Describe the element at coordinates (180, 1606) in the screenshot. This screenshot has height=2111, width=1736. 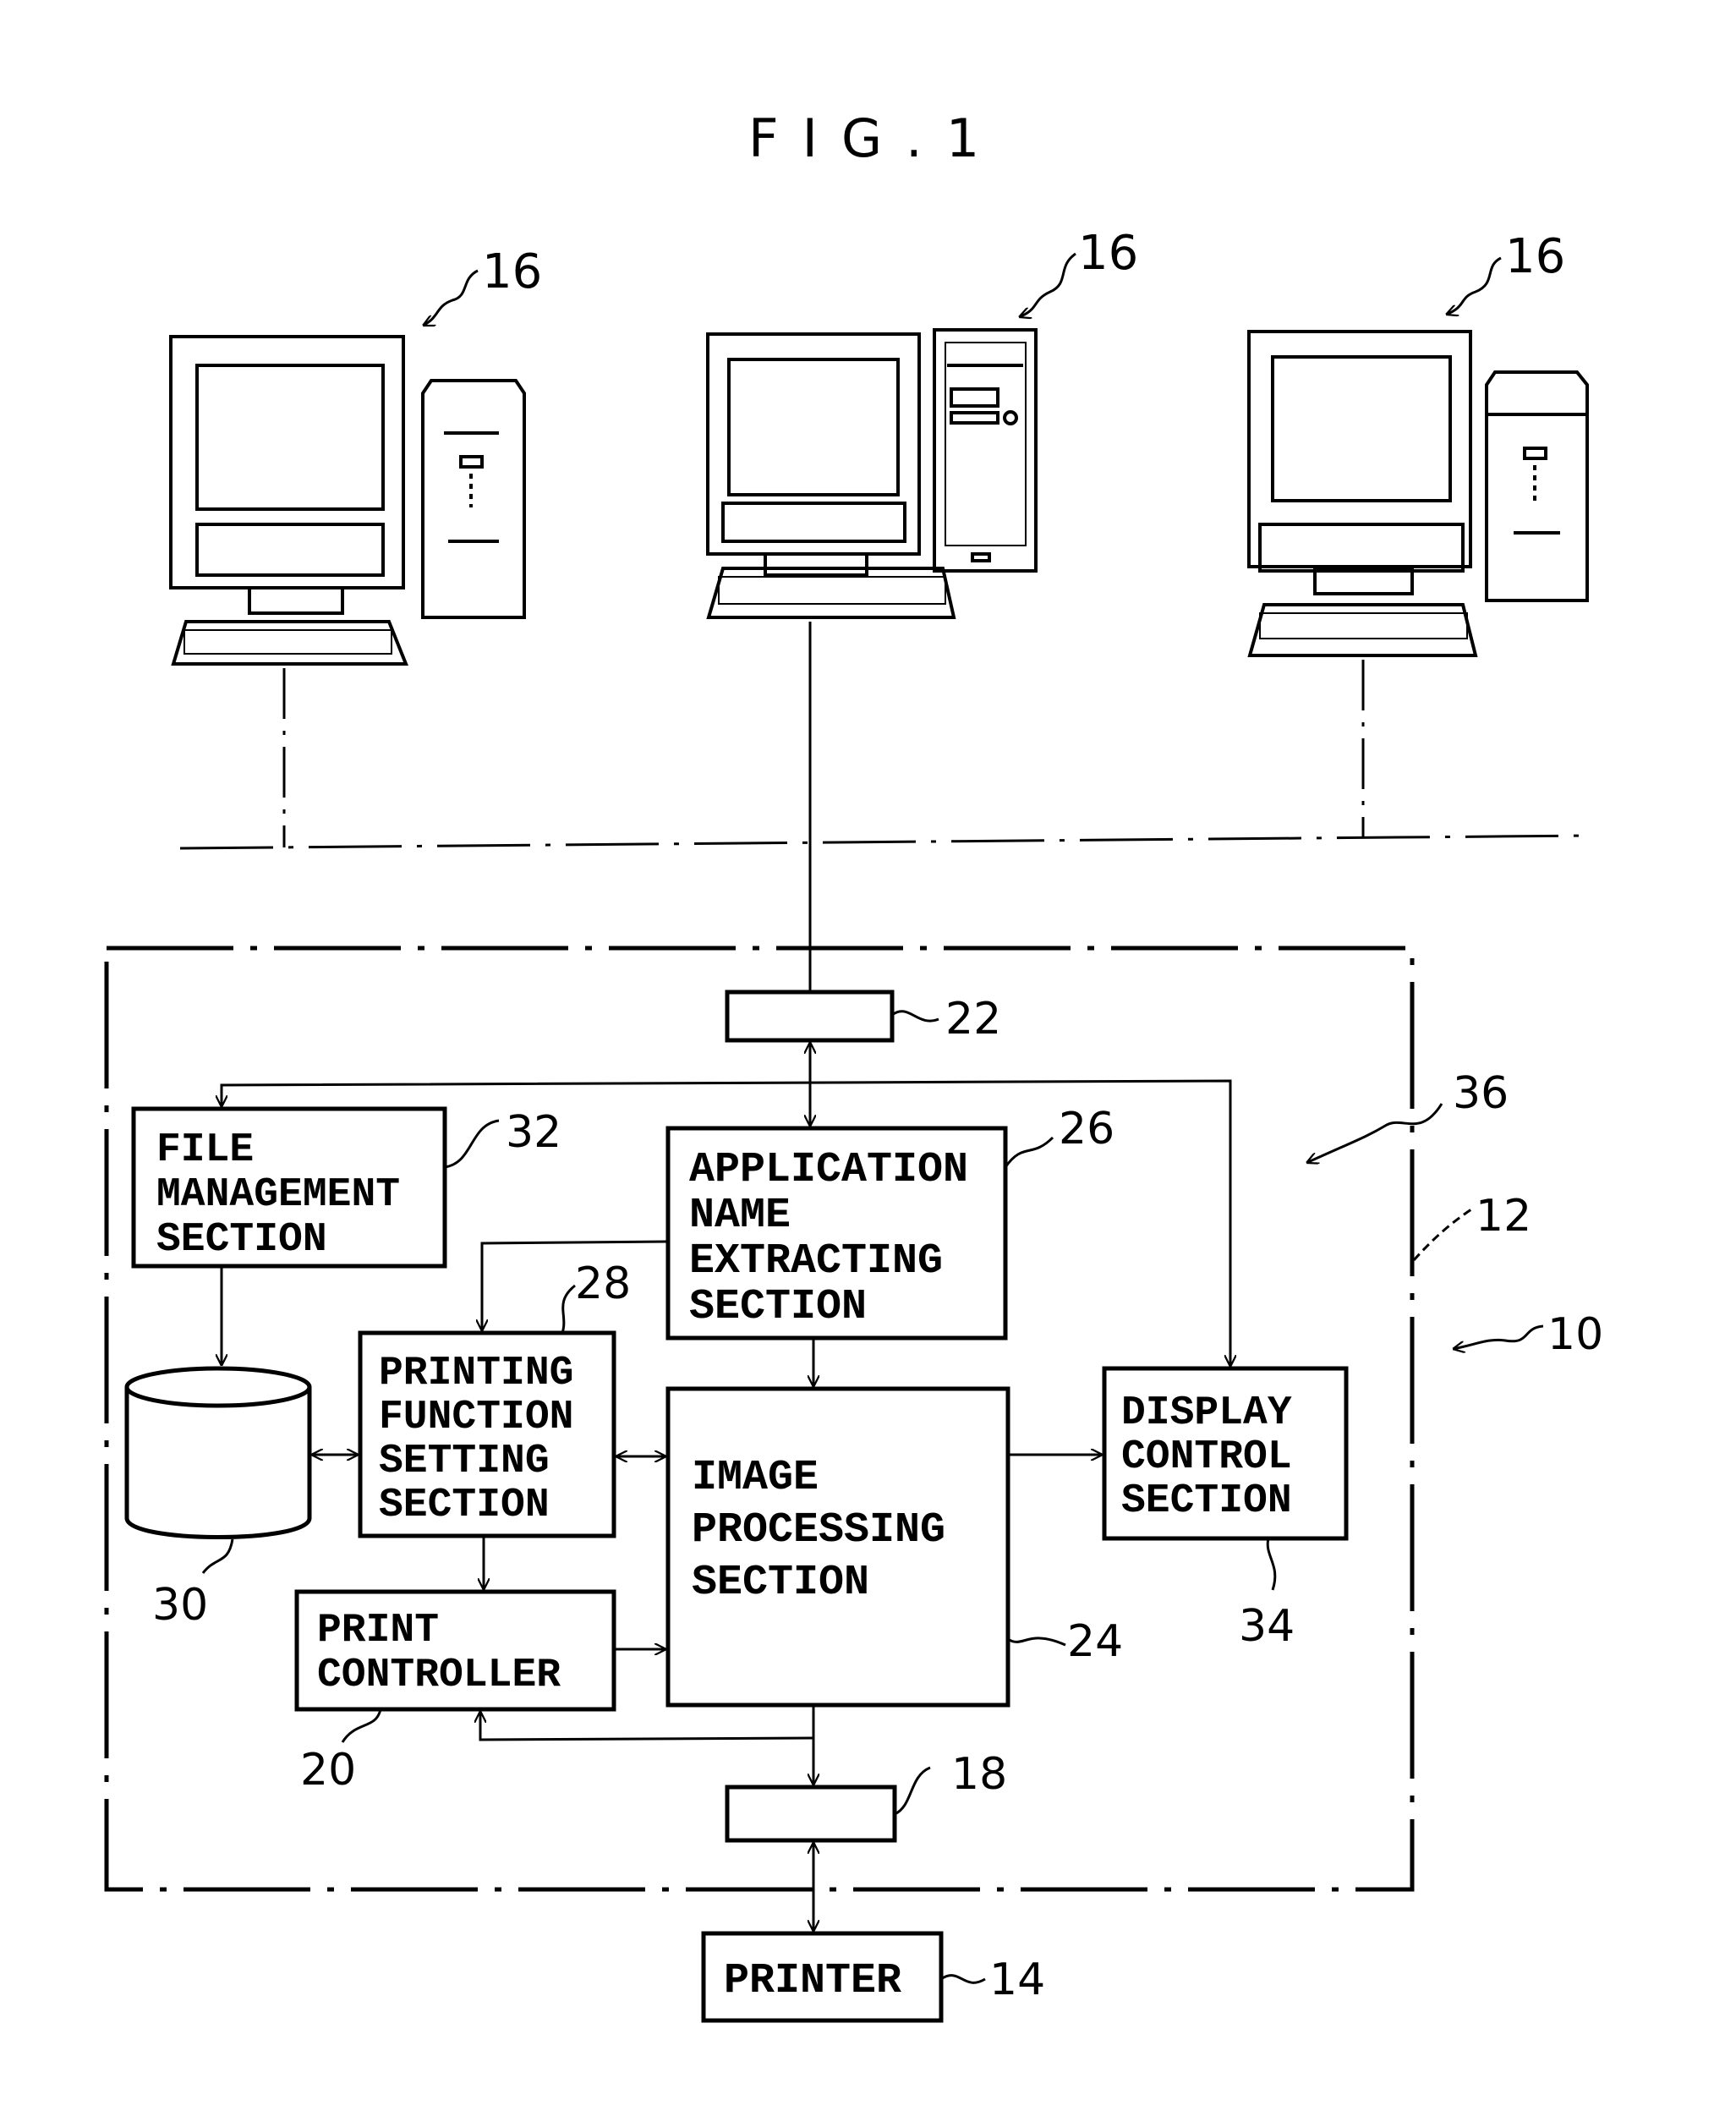
I see `svg-text: 30` at that location.